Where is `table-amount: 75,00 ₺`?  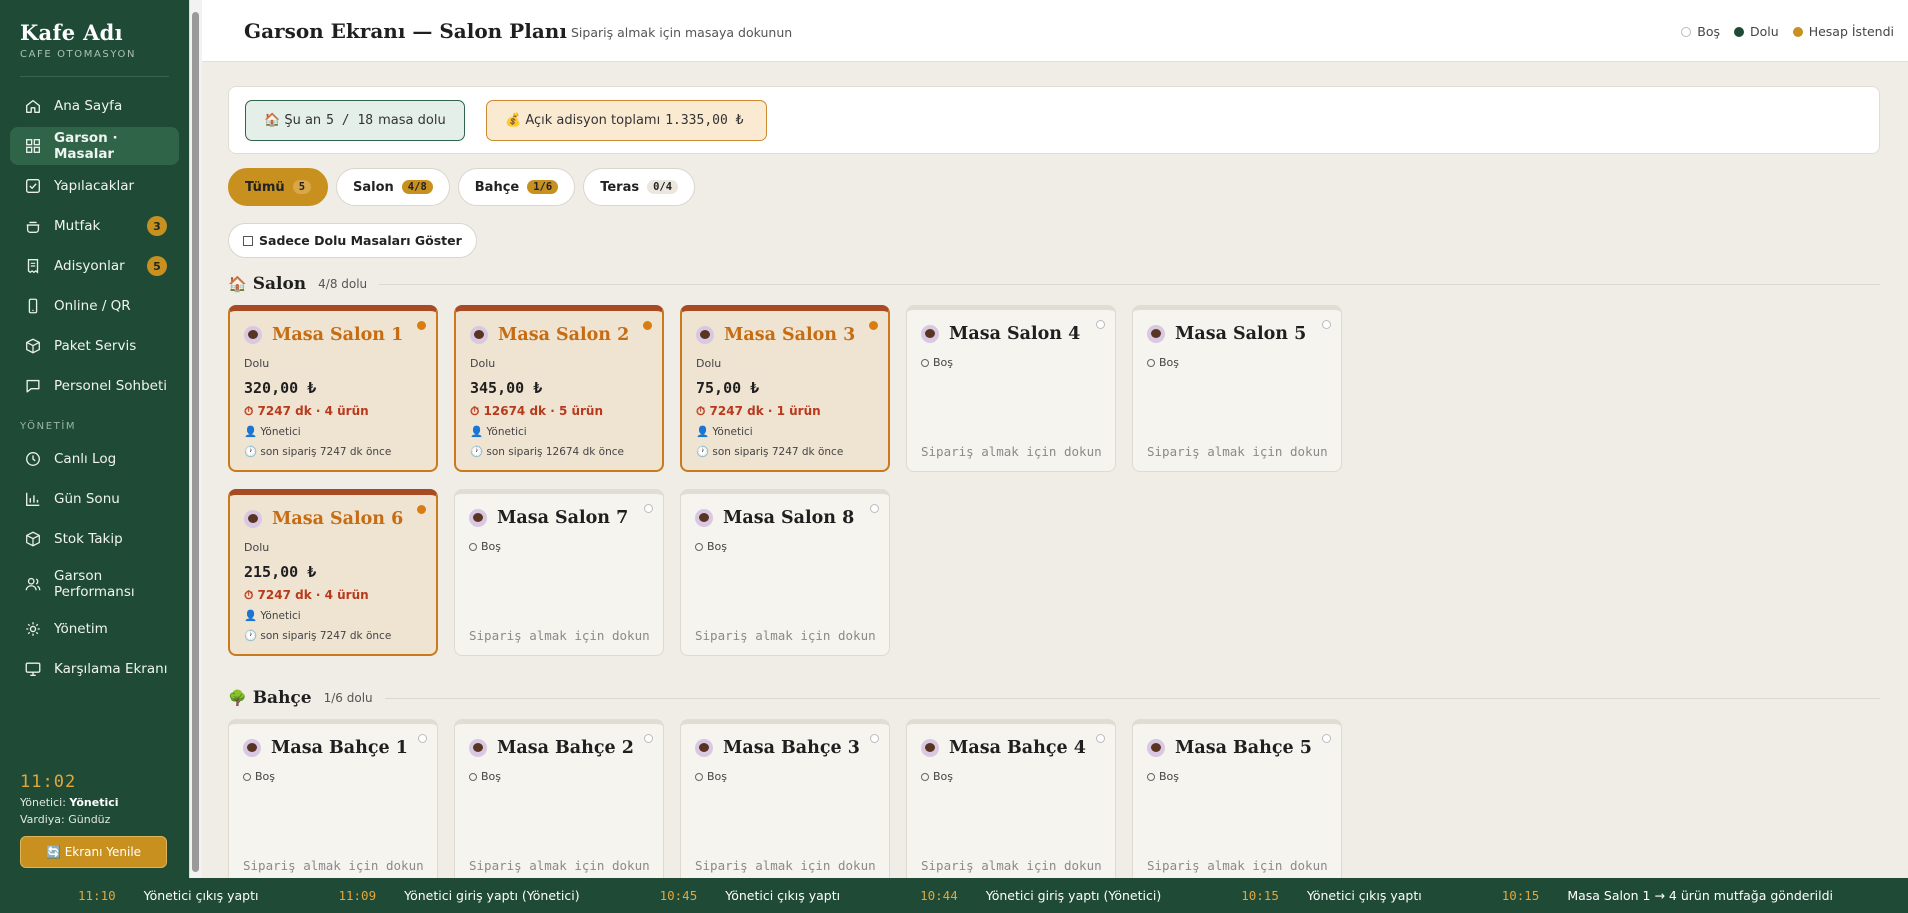 table-amount: 75,00 ₺ is located at coordinates (728, 388).